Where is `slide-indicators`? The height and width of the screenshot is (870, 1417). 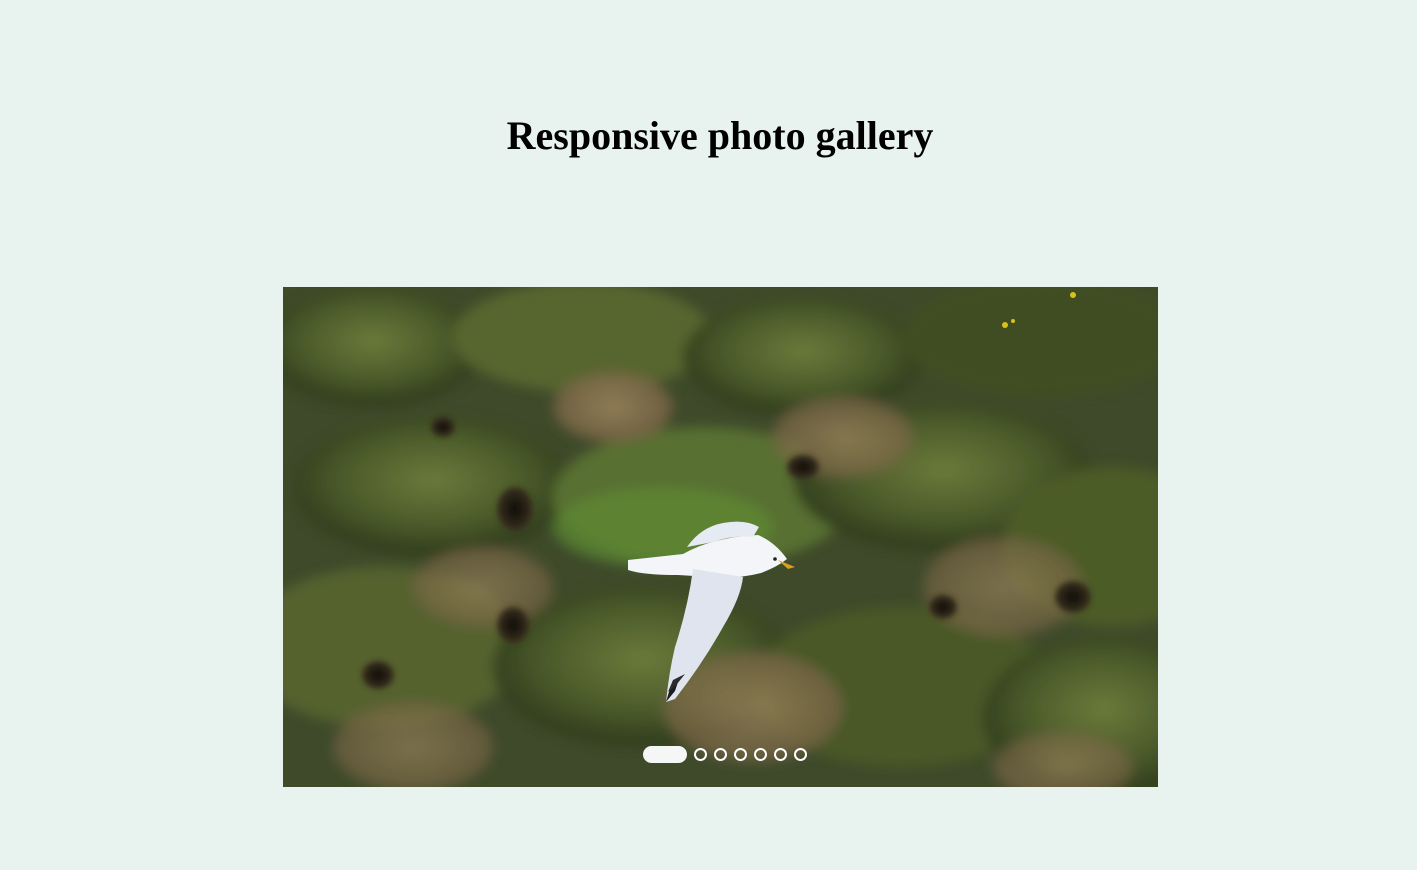 slide-indicators is located at coordinates (720, 754).